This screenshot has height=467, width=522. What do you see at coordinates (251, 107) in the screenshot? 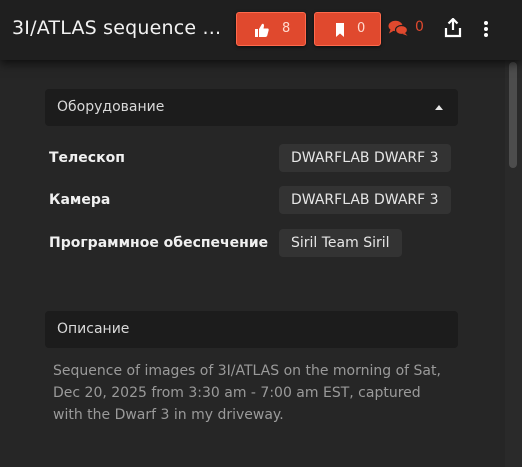
I see `equipment-section-header: Оборудование` at bounding box center [251, 107].